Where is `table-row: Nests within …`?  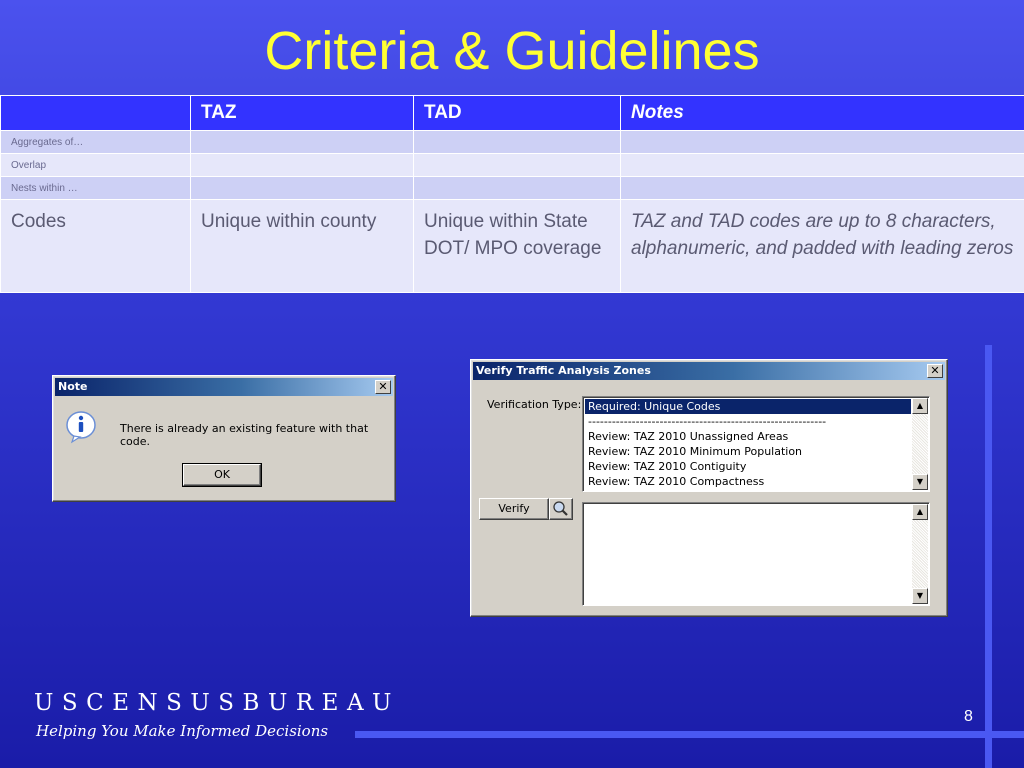
table-row: Nests within … is located at coordinates (512, 188).